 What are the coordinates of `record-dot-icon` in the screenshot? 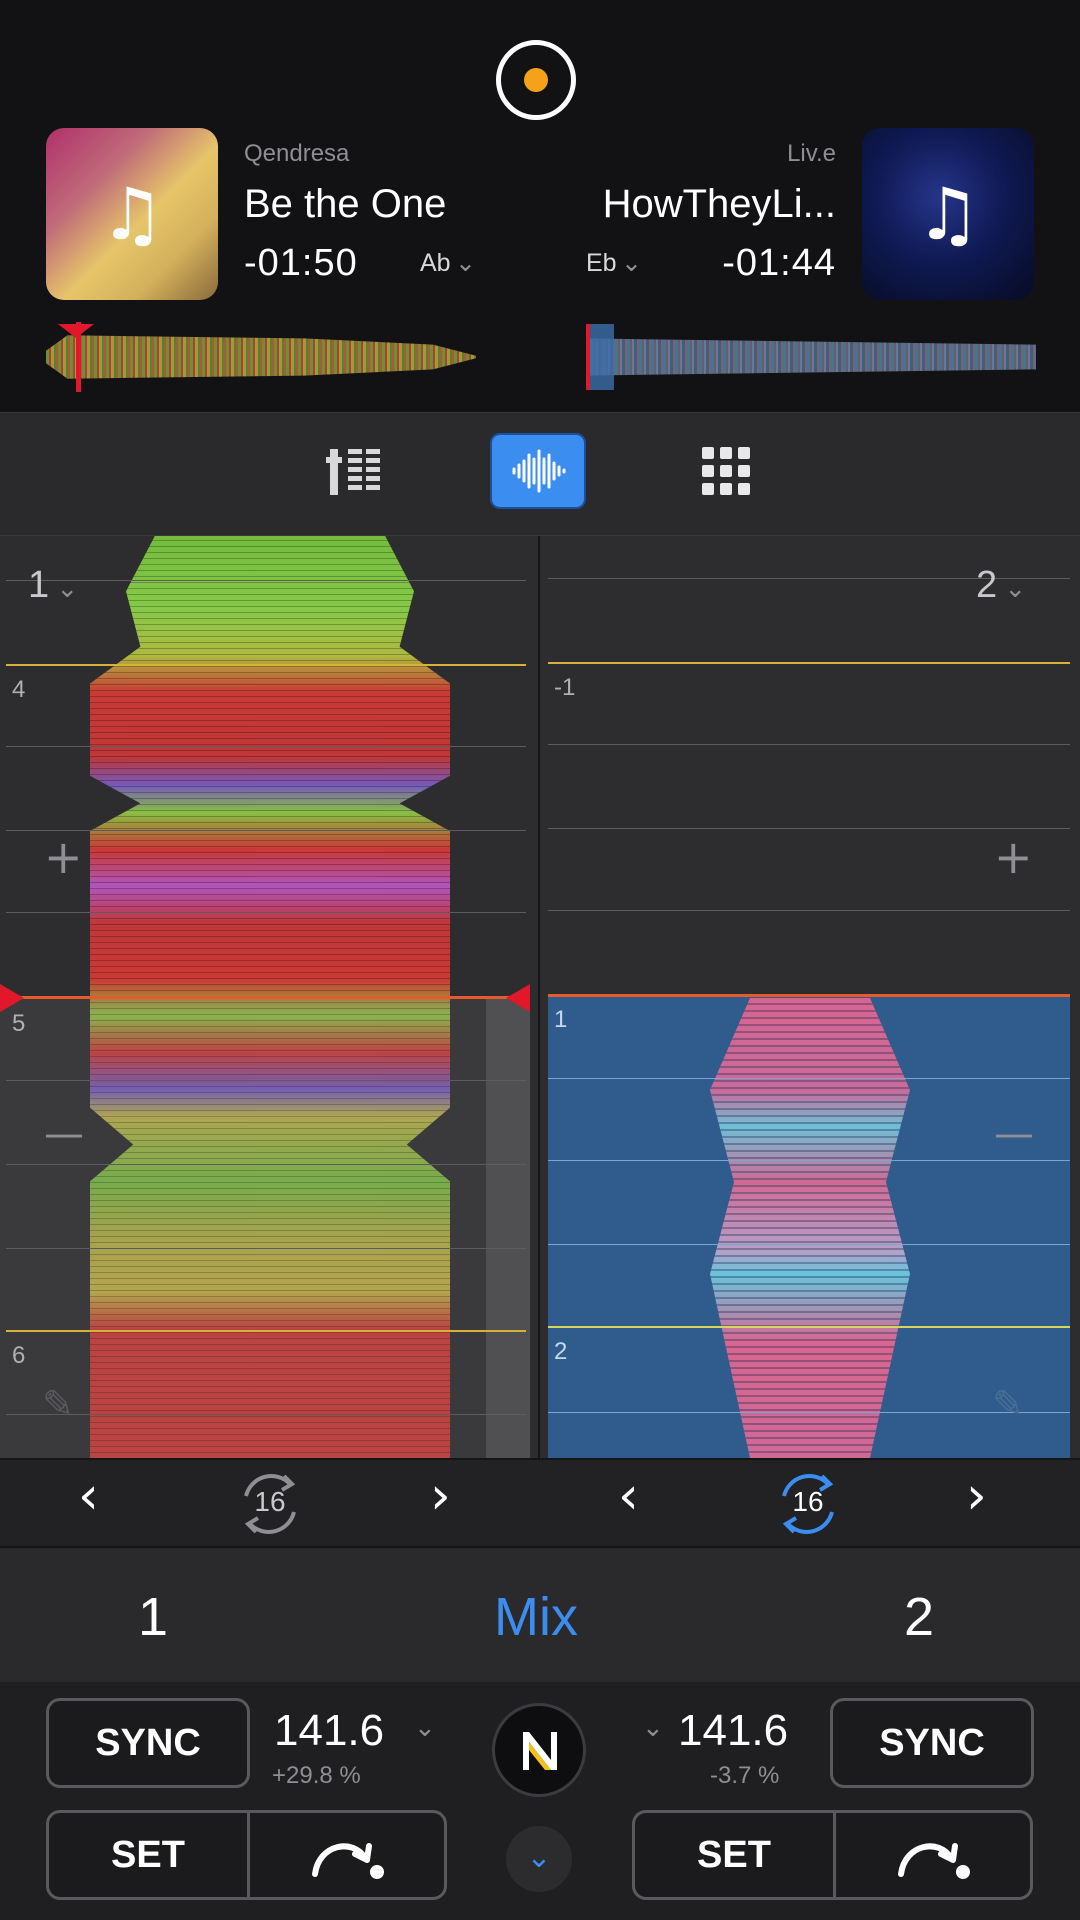 It's located at (536, 80).